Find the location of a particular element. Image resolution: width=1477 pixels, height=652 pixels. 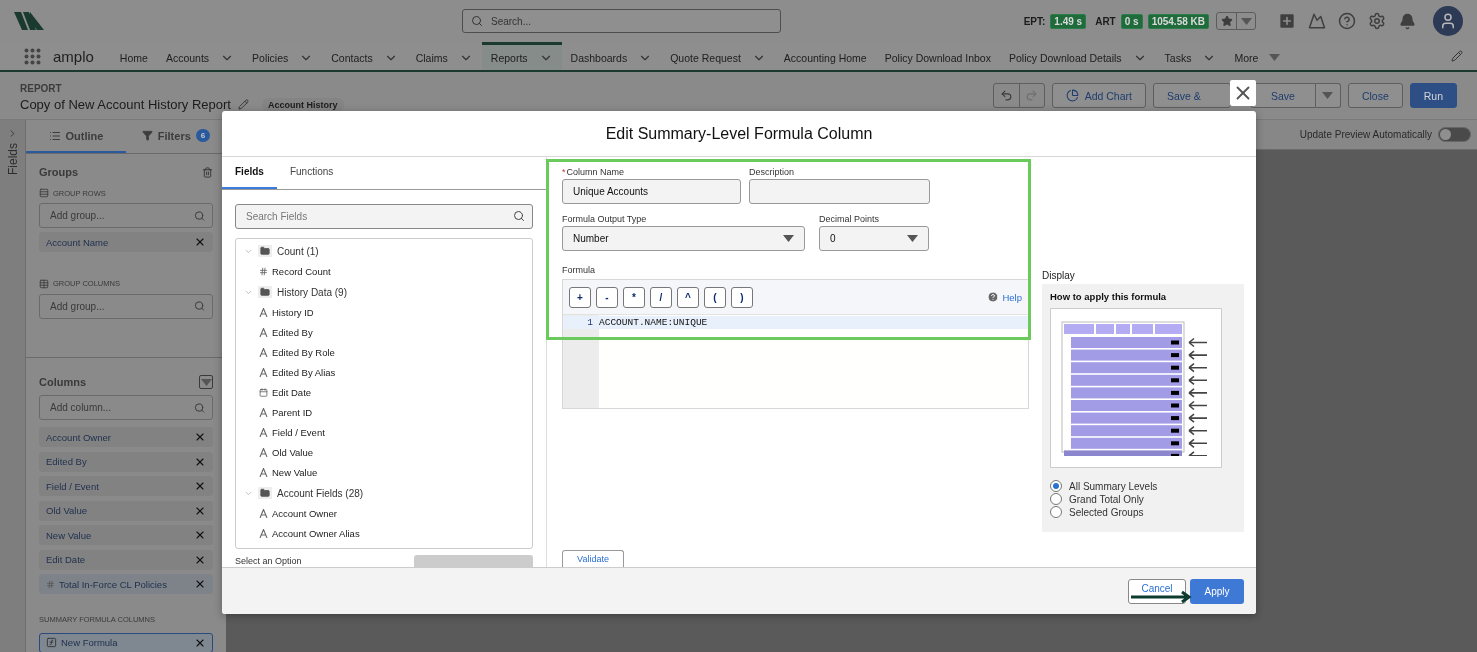

help-button is located at coordinates (1347, 21).